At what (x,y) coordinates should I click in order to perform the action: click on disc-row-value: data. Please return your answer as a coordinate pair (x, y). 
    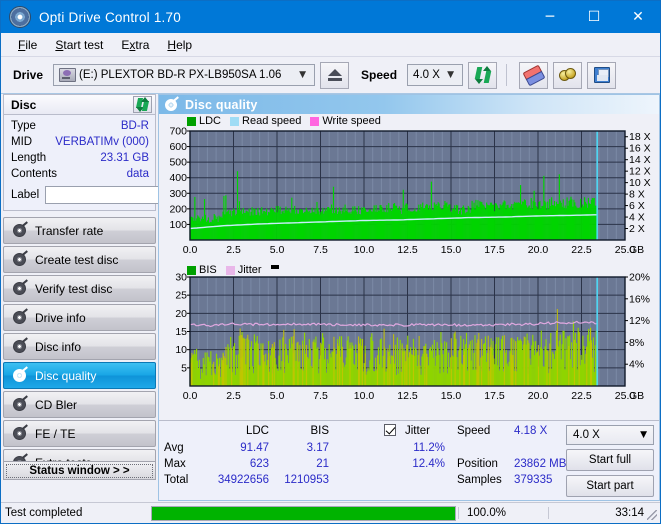
    Looking at the image, I should click on (137, 174).